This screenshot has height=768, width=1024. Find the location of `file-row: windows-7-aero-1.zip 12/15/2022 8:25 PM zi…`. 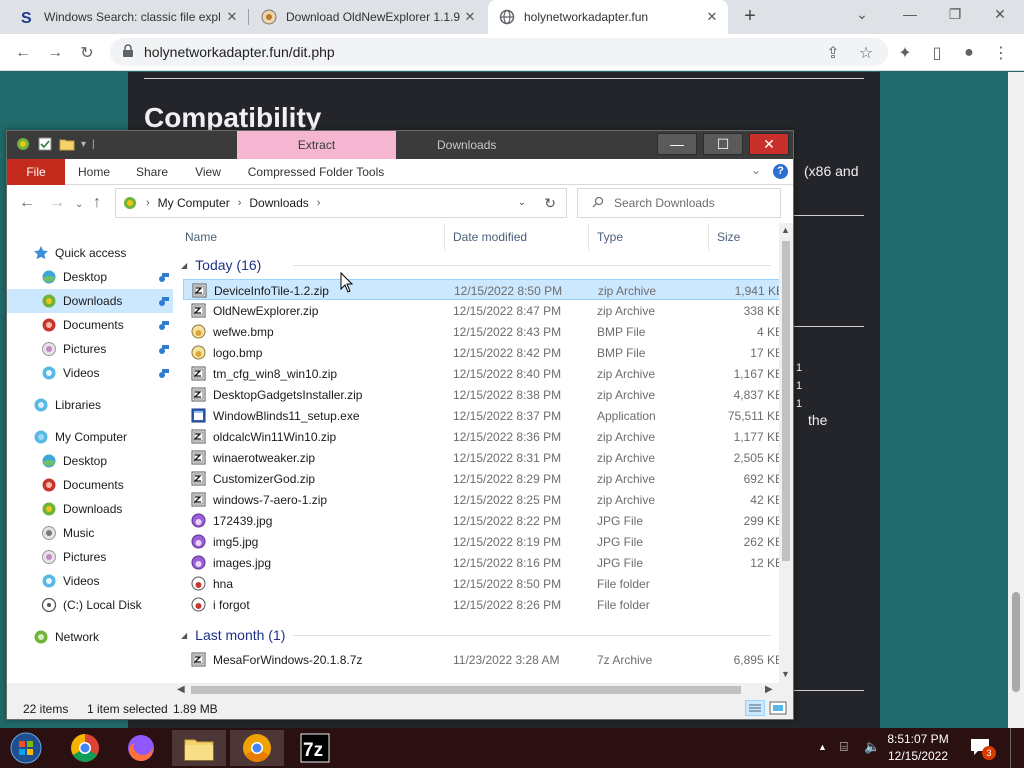

file-row: windows-7-aero-1.zip 12/15/2022 8:25 PM zi… is located at coordinates (483, 499).